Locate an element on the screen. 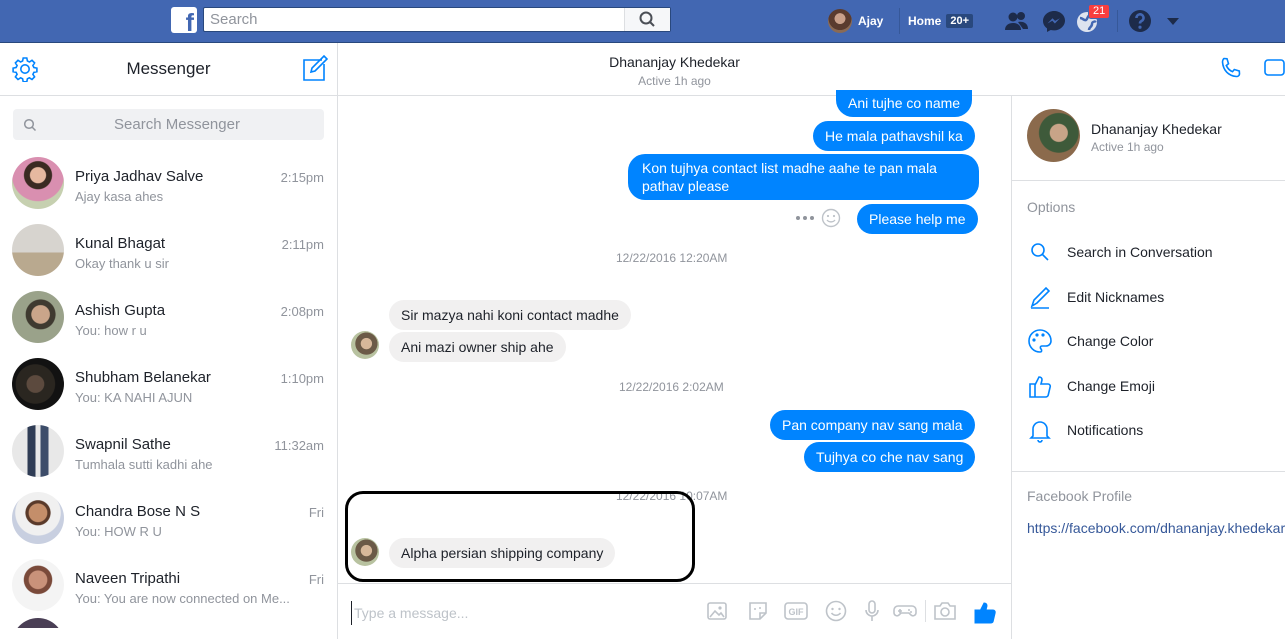 Image resolution: width=1285 pixels, height=639 pixels. game-controller-icon is located at coordinates (905, 611).